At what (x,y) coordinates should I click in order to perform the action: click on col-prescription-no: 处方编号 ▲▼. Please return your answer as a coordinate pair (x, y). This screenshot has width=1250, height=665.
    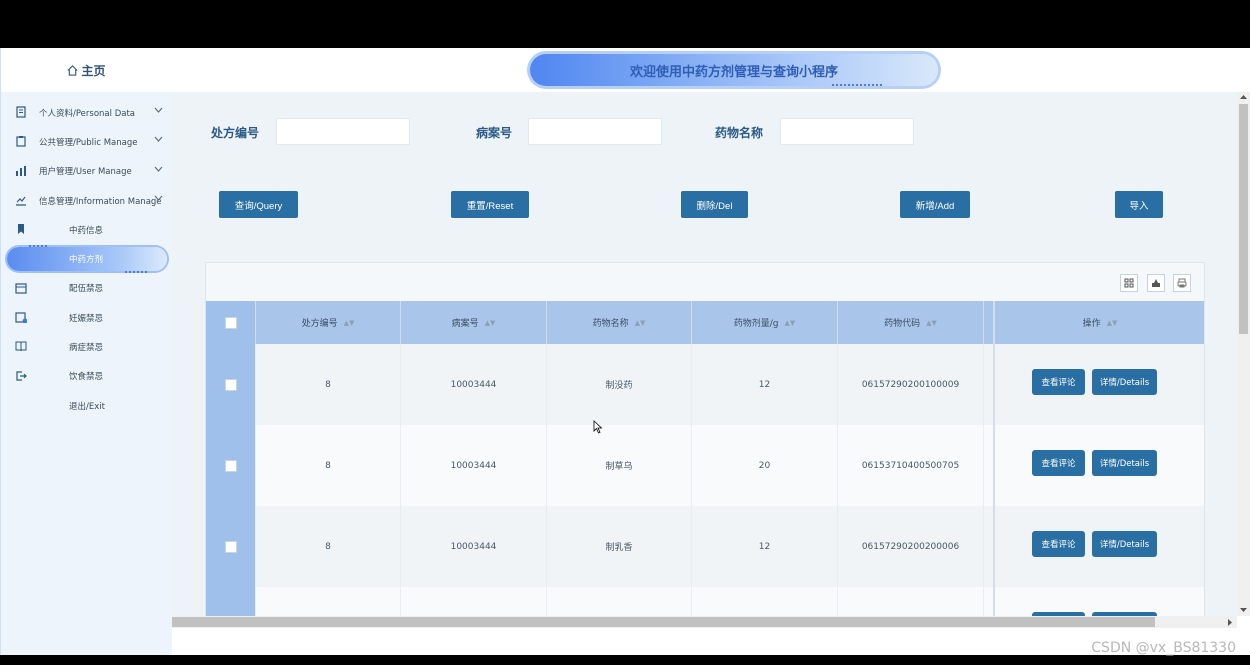
    Looking at the image, I should click on (328, 322).